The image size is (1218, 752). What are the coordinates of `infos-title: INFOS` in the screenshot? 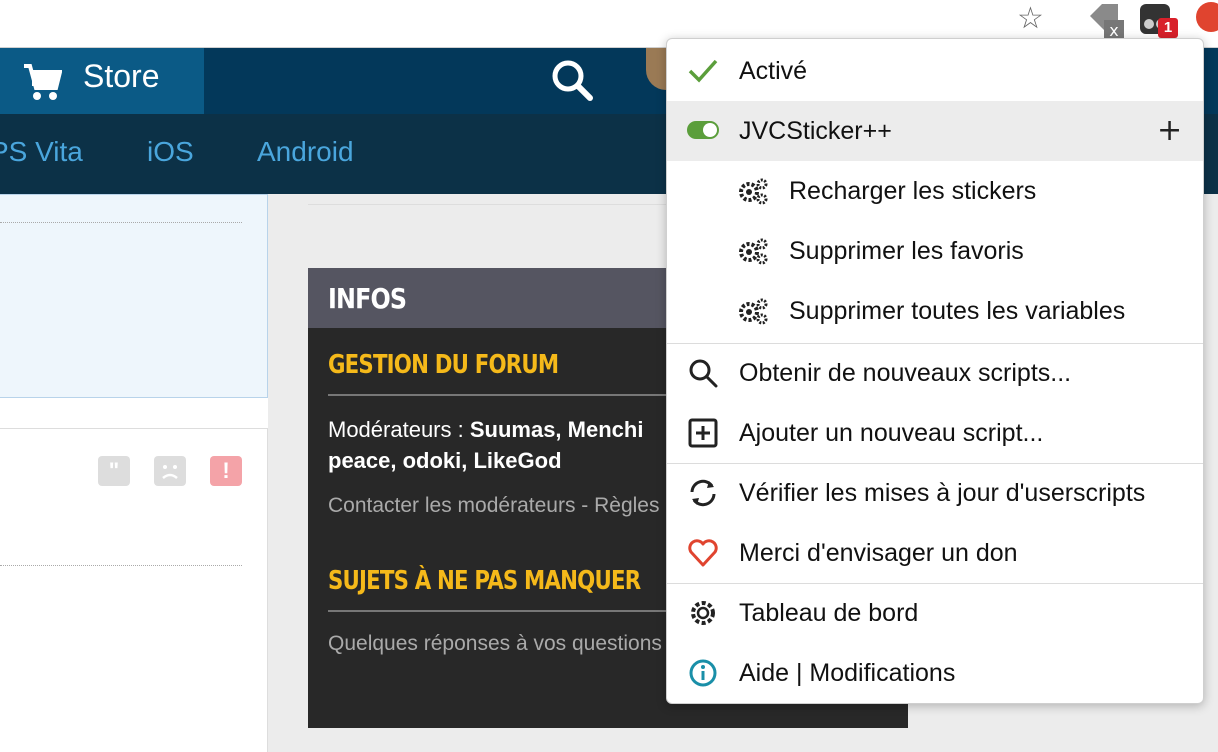 It's located at (367, 298).